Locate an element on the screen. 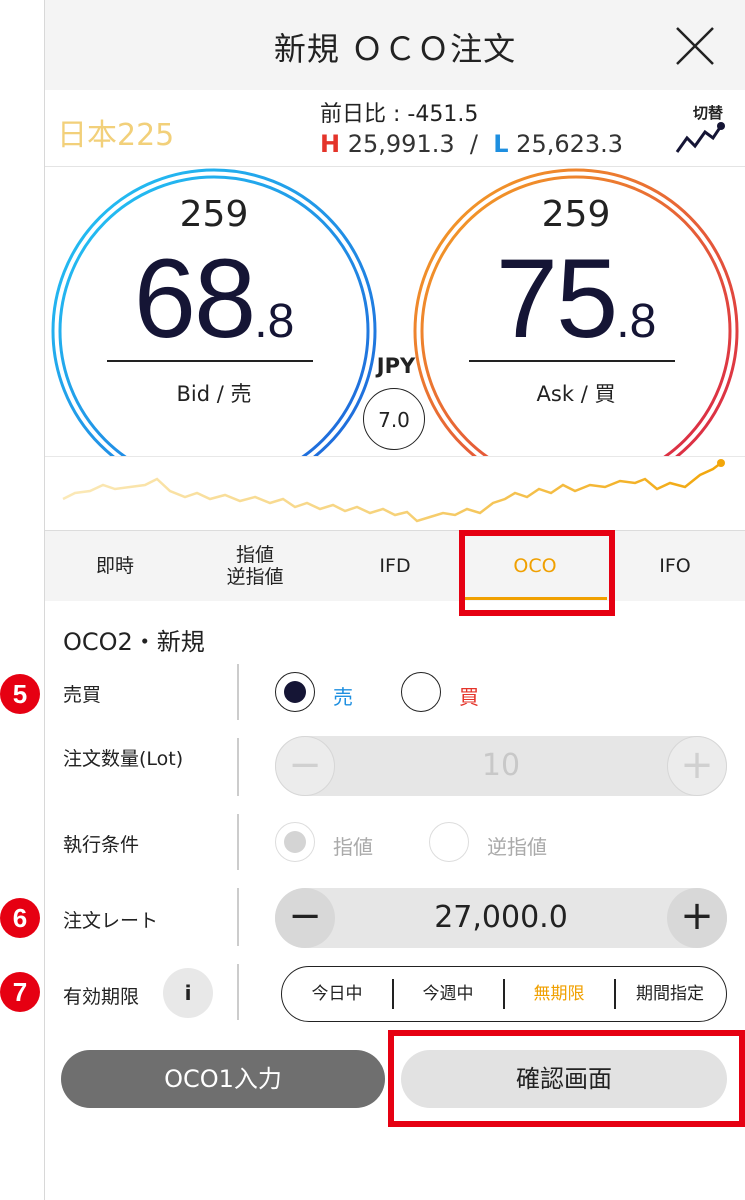 This screenshot has width=745, height=1200. tab-ifo-label: IFO is located at coordinates (675, 566).